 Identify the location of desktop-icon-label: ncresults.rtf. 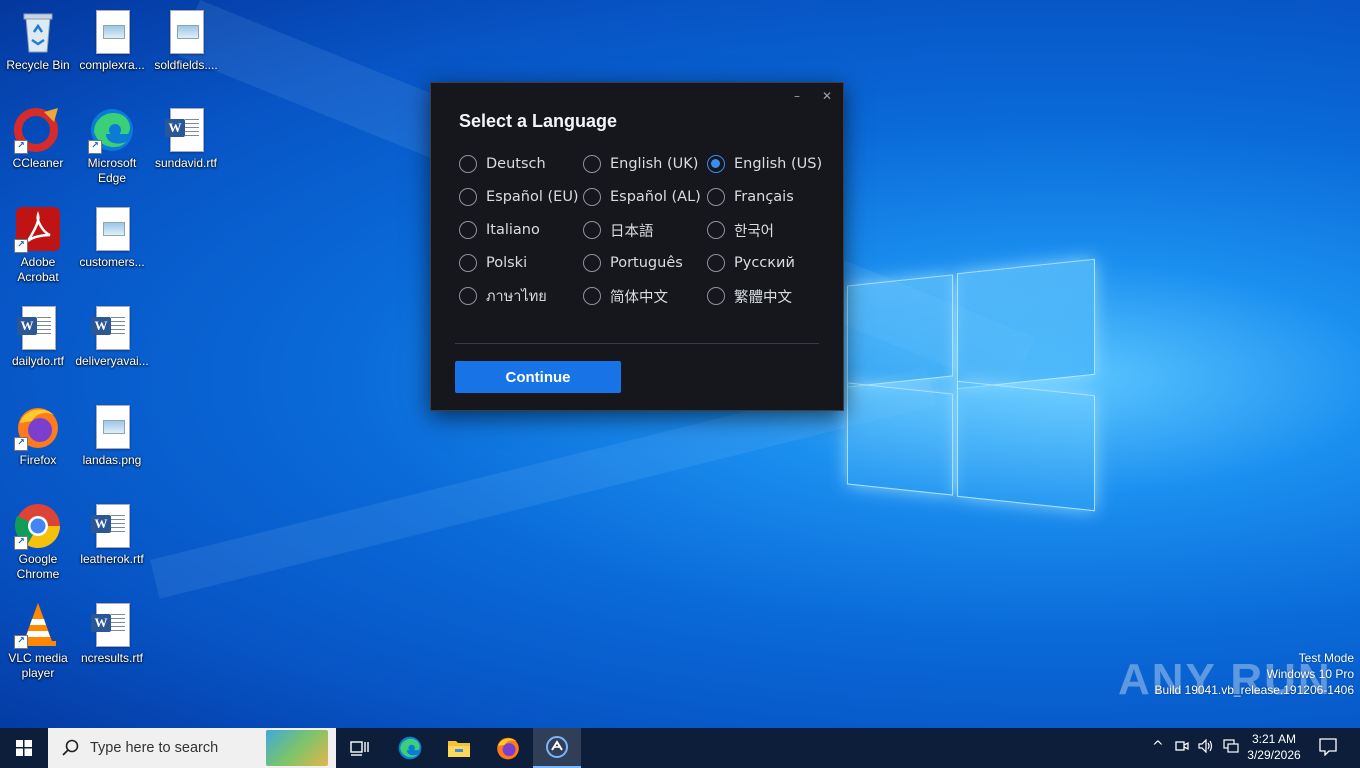
(111, 658).